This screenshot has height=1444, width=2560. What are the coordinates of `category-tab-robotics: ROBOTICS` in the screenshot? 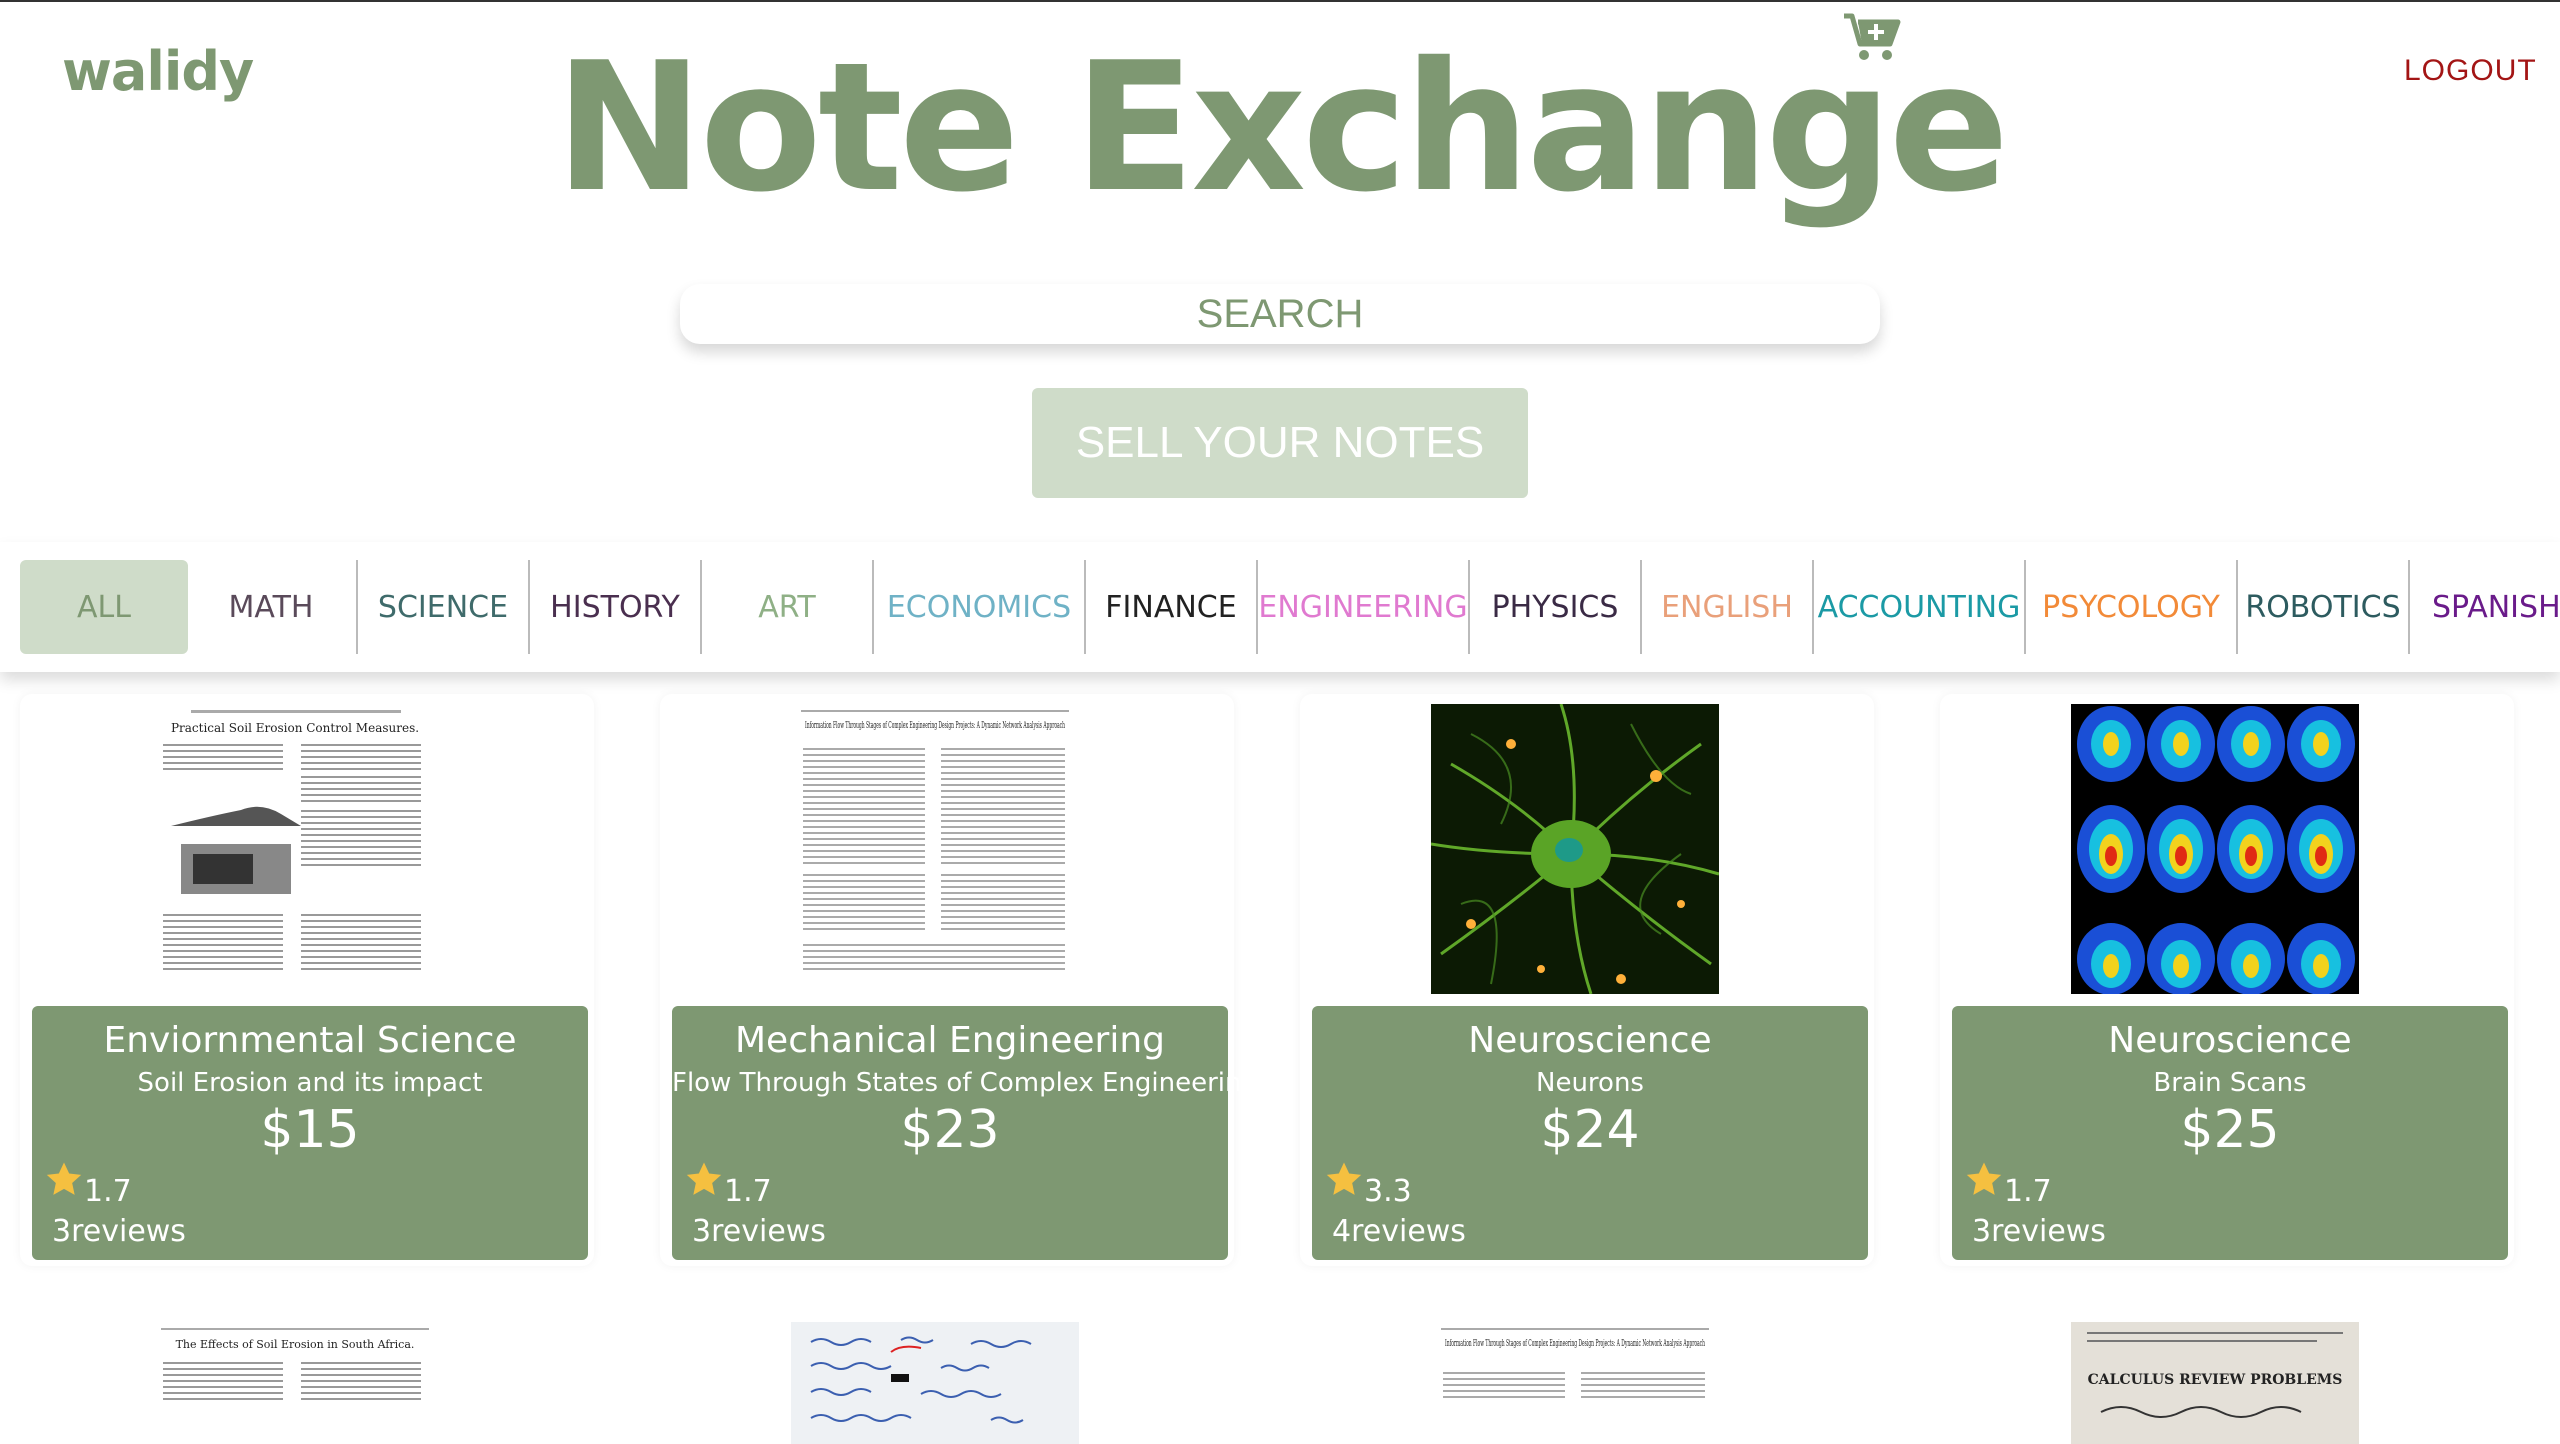 It's located at (2323, 607).